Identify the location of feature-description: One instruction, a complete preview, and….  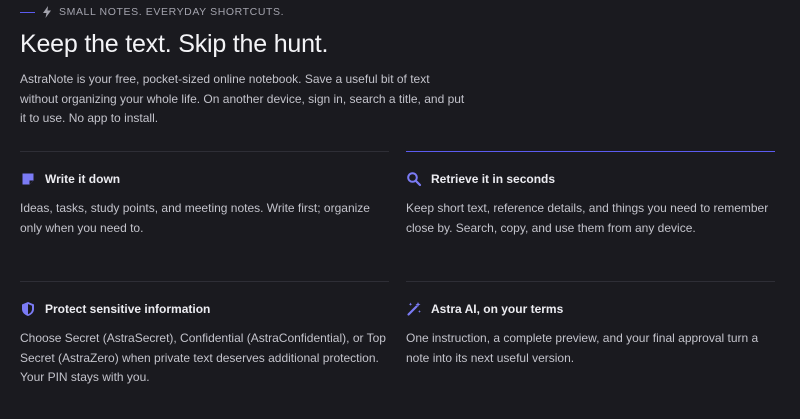
(582, 348).